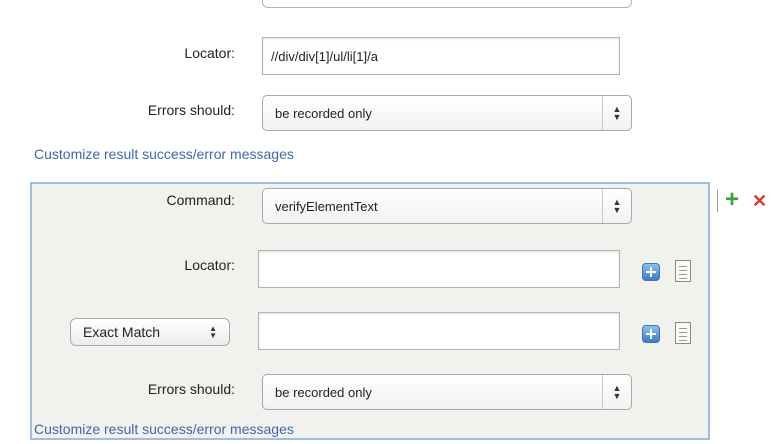 The width and height of the screenshot is (772, 444). Describe the element at coordinates (122, 332) in the screenshot. I see `match-mode-value: Exact Match` at that location.